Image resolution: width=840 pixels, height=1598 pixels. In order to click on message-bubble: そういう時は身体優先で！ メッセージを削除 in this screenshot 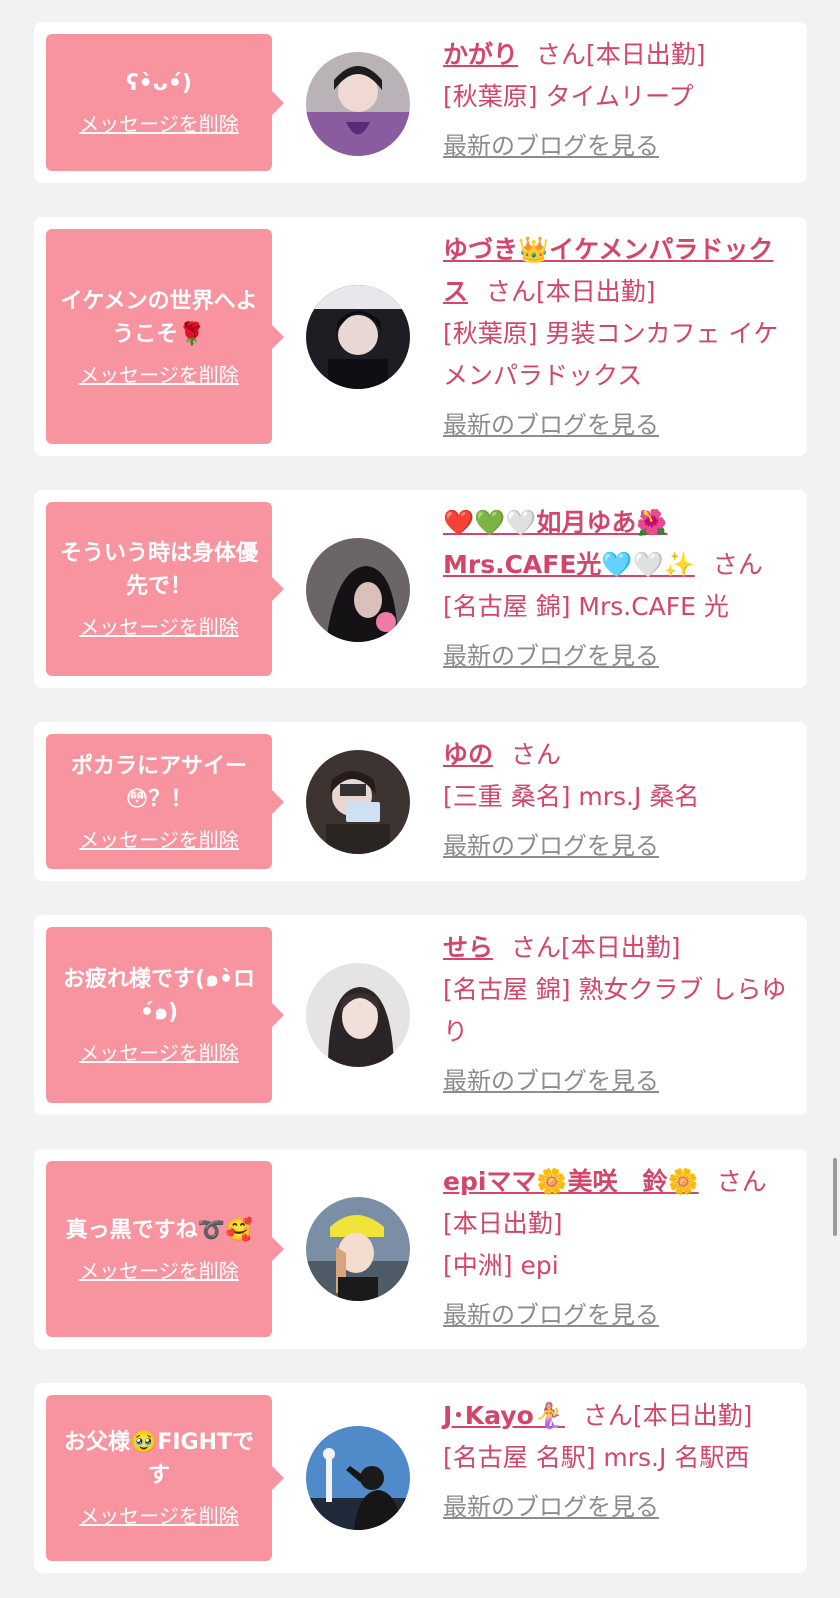, I will do `click(165, 589)`.